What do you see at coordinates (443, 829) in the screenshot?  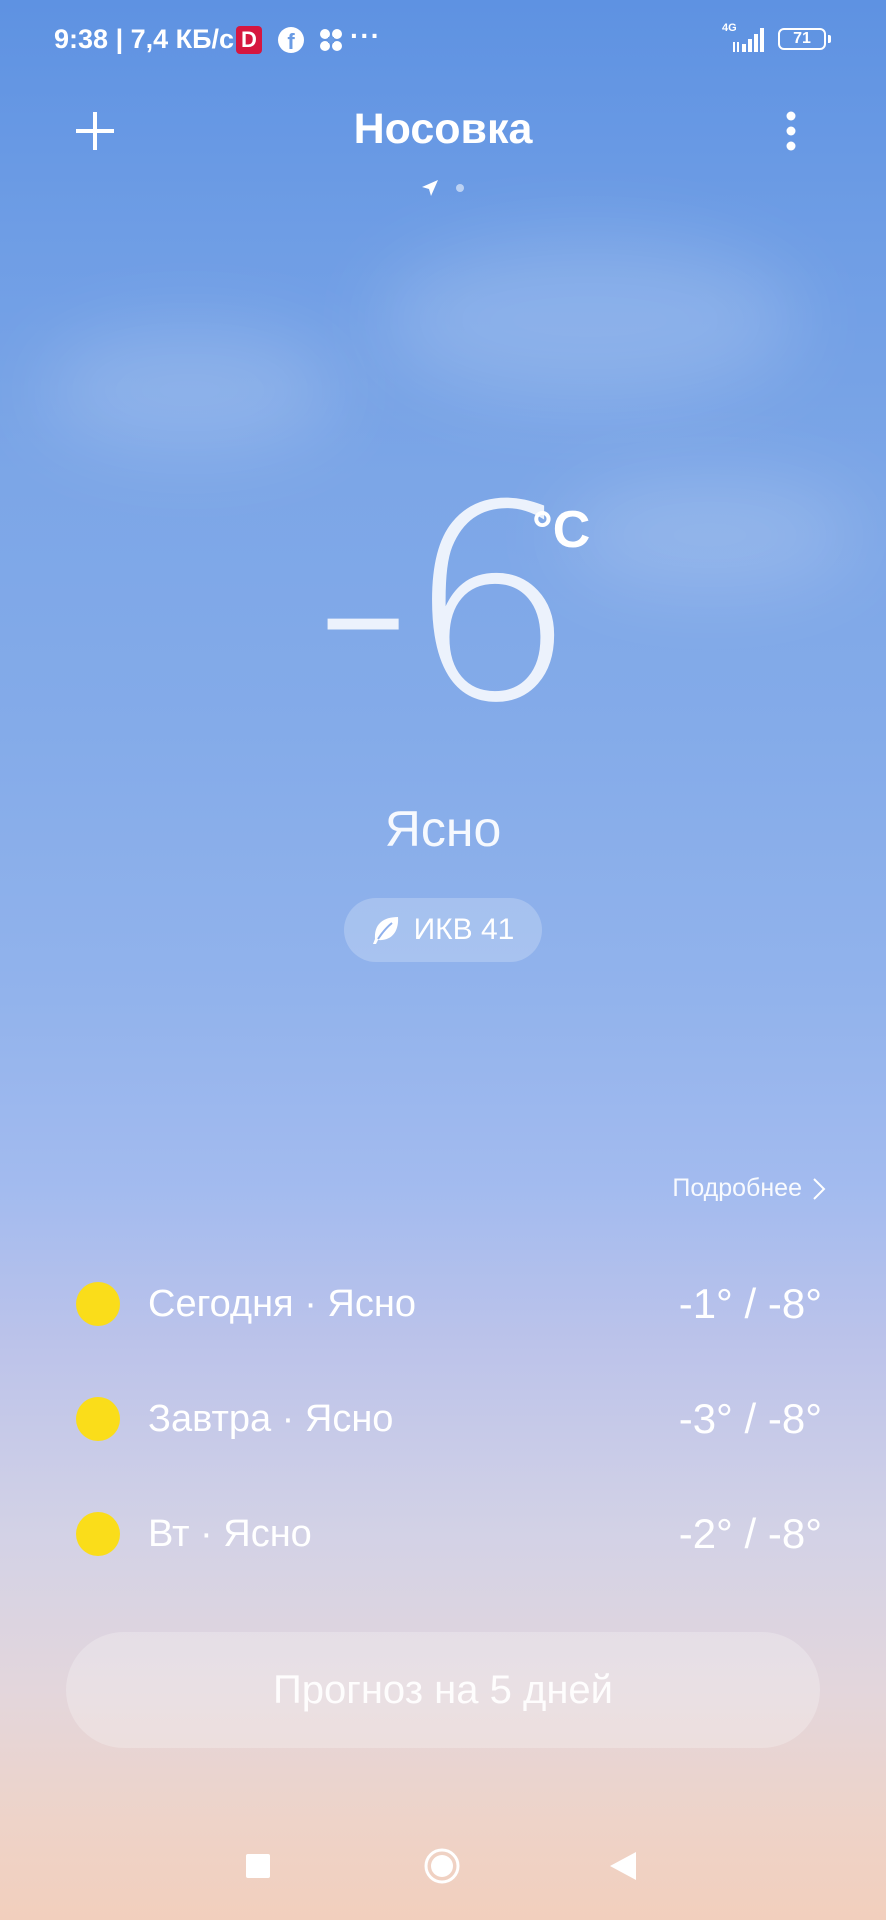 I see `current-condition: Ясно` at bounding box center [443, 829].